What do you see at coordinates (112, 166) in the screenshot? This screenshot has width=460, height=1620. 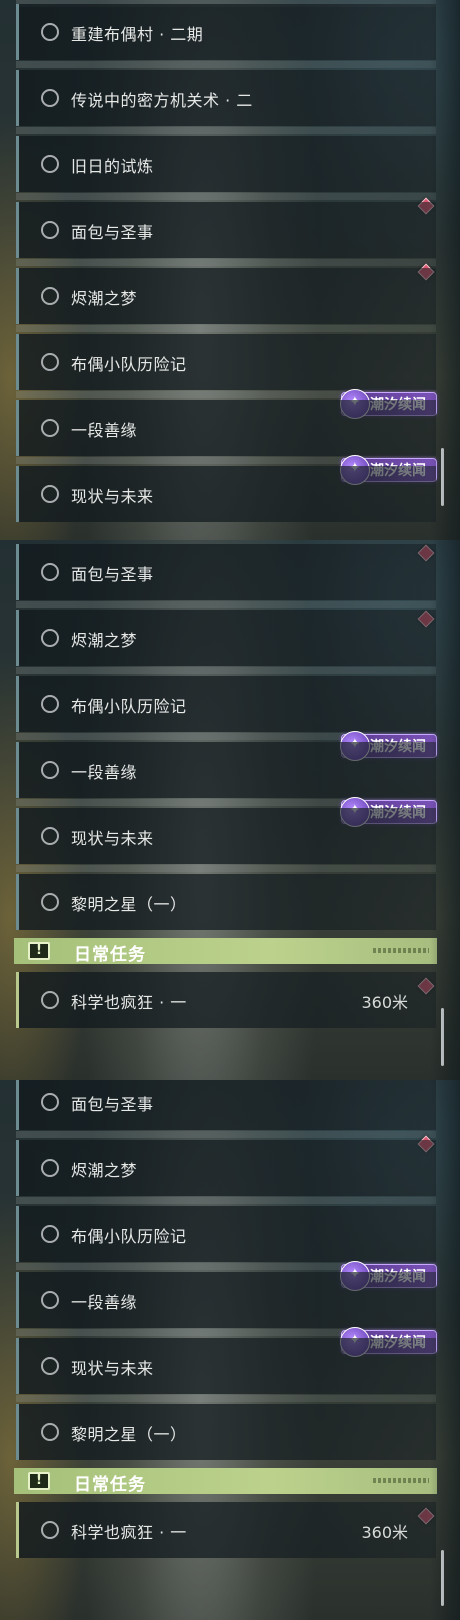 I see `quest-title: 旧日的试炼` at bounding box center [112, 166].